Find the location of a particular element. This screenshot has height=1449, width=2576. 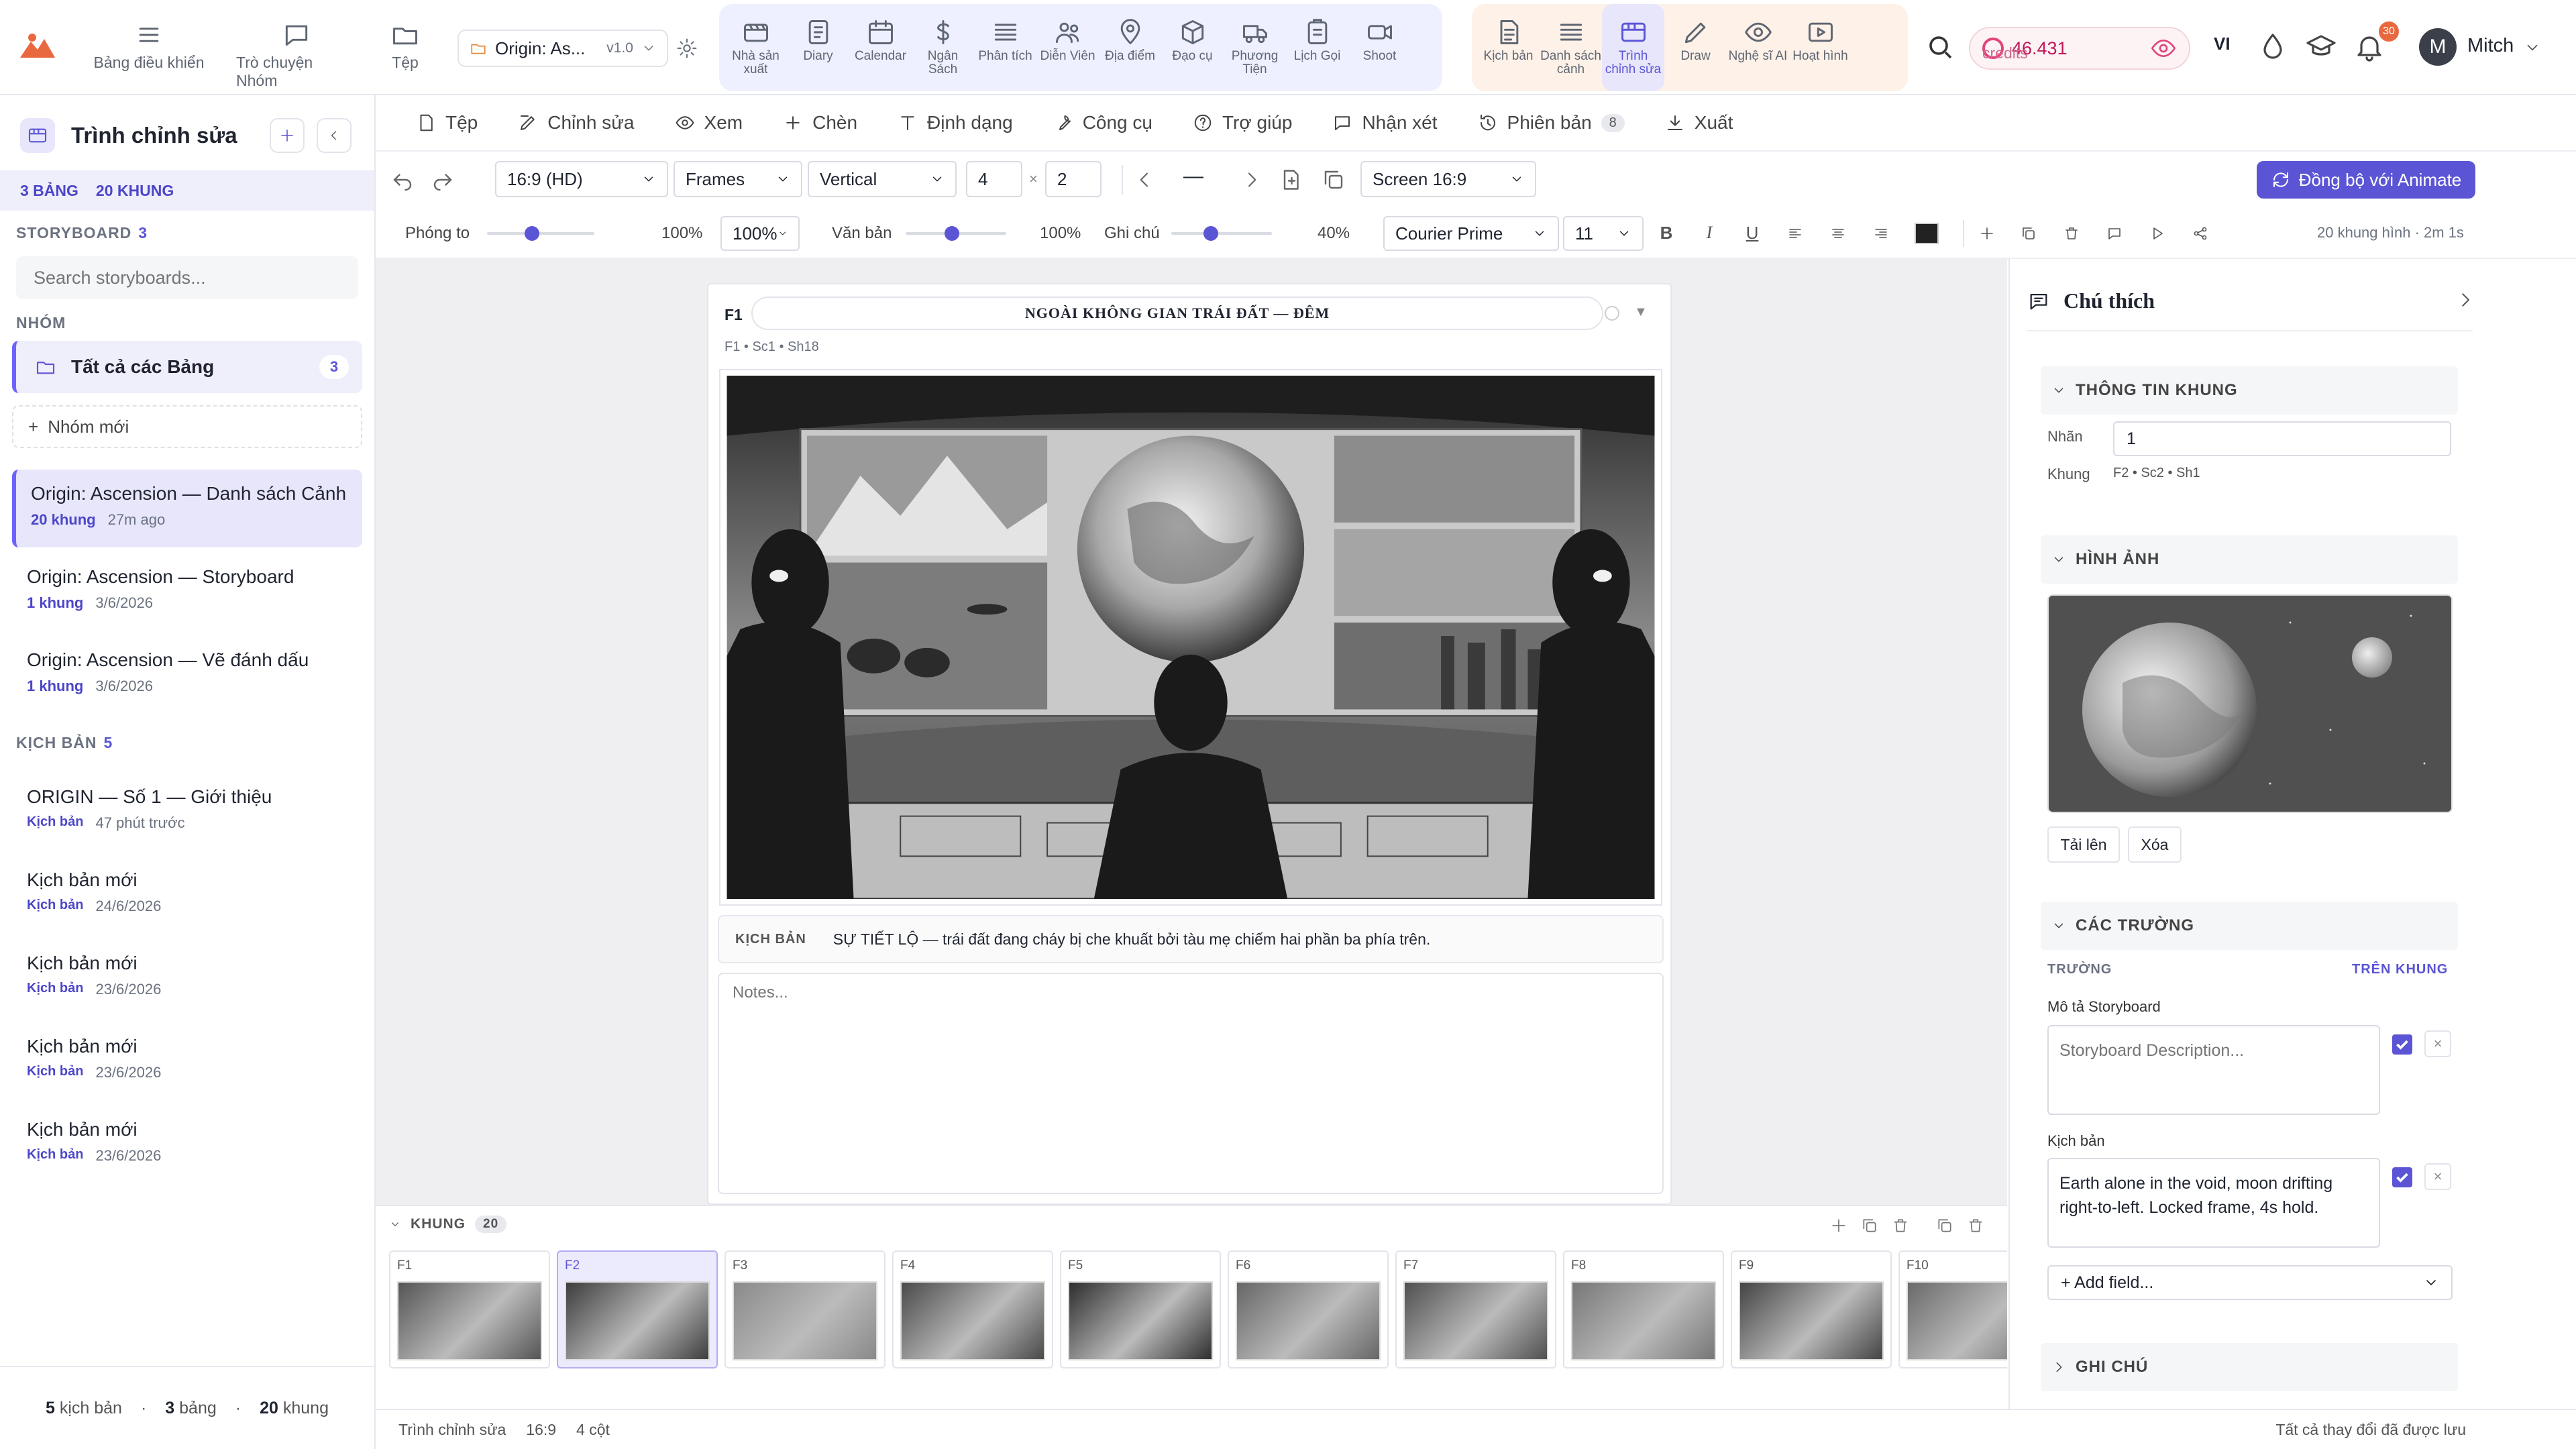

notes-size-slider is located at coordinates (1221, 233).